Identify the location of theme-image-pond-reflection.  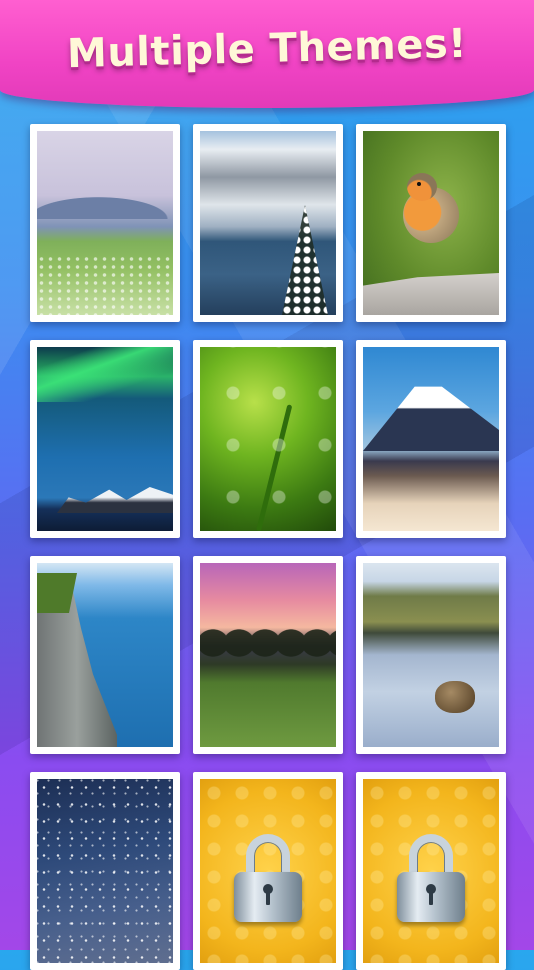
(431, 655).